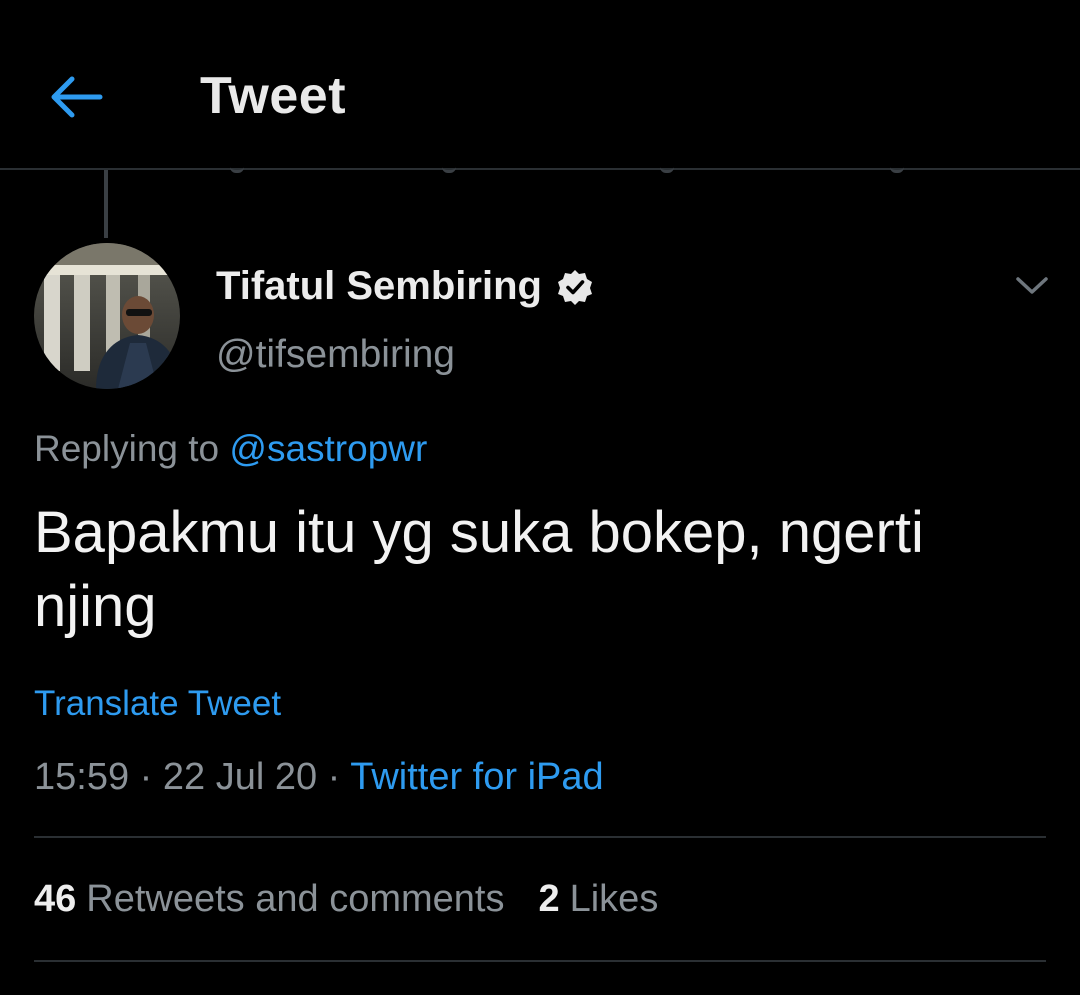 The image size is (1080, 995). I want to click on tweet-body-text: Bapakmu itu yg suka bokep, ngerti njing, so click(479, 569).